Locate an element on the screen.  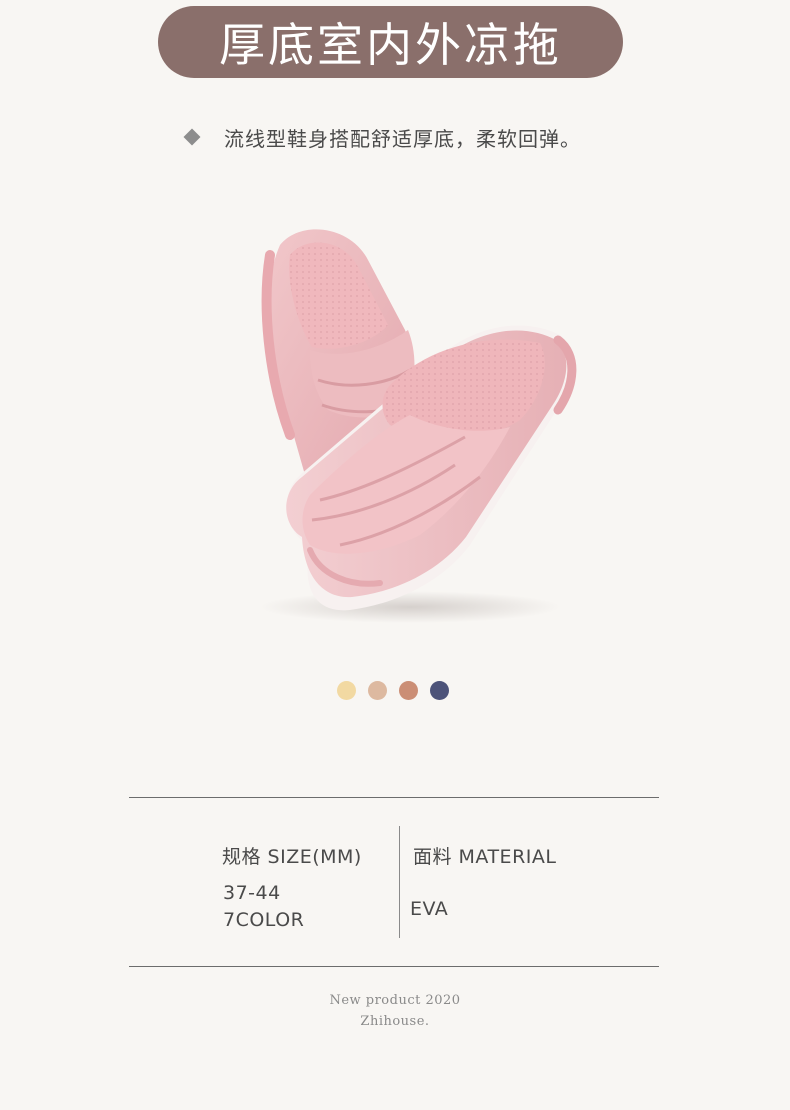
divider-top is located at coordinates (394, 797).